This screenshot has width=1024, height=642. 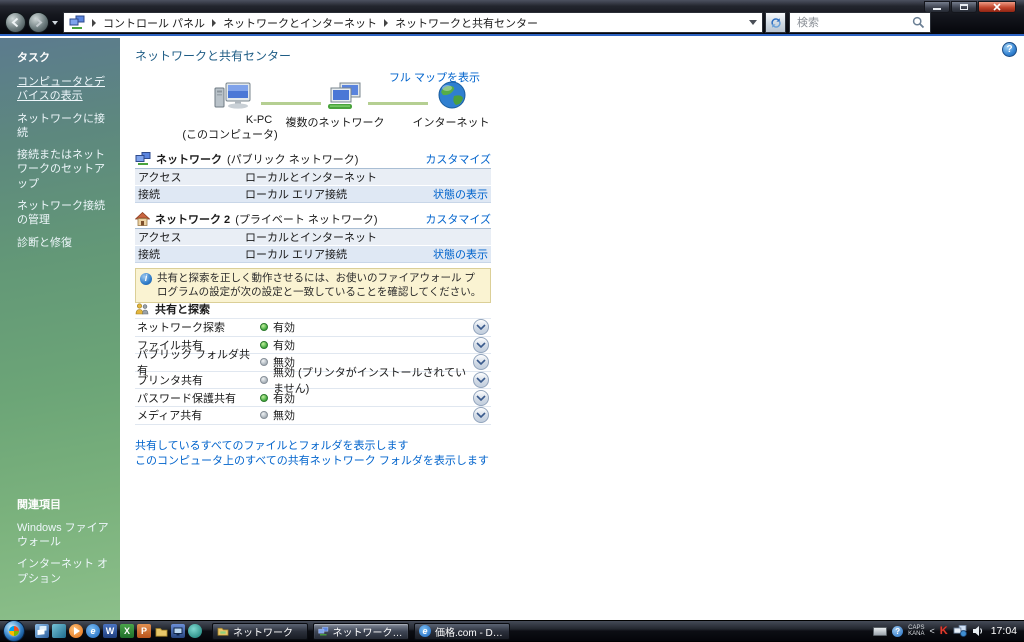 I want to click on media-player-icon, so click(x=76, y=631).